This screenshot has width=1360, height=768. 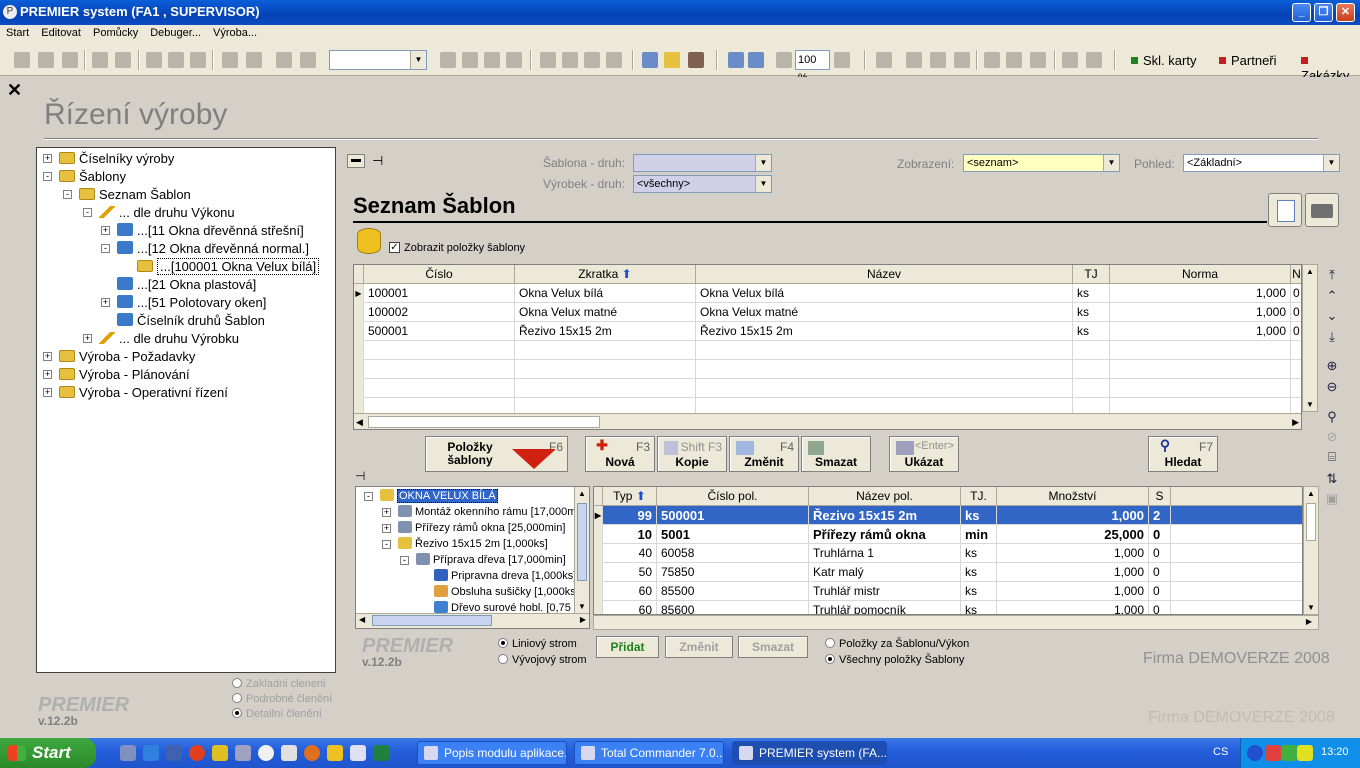 What do you see at coordinates (627, 647) in the screenshot?
I see `pridat-button: Přidat` at bounding box center [627, 647].